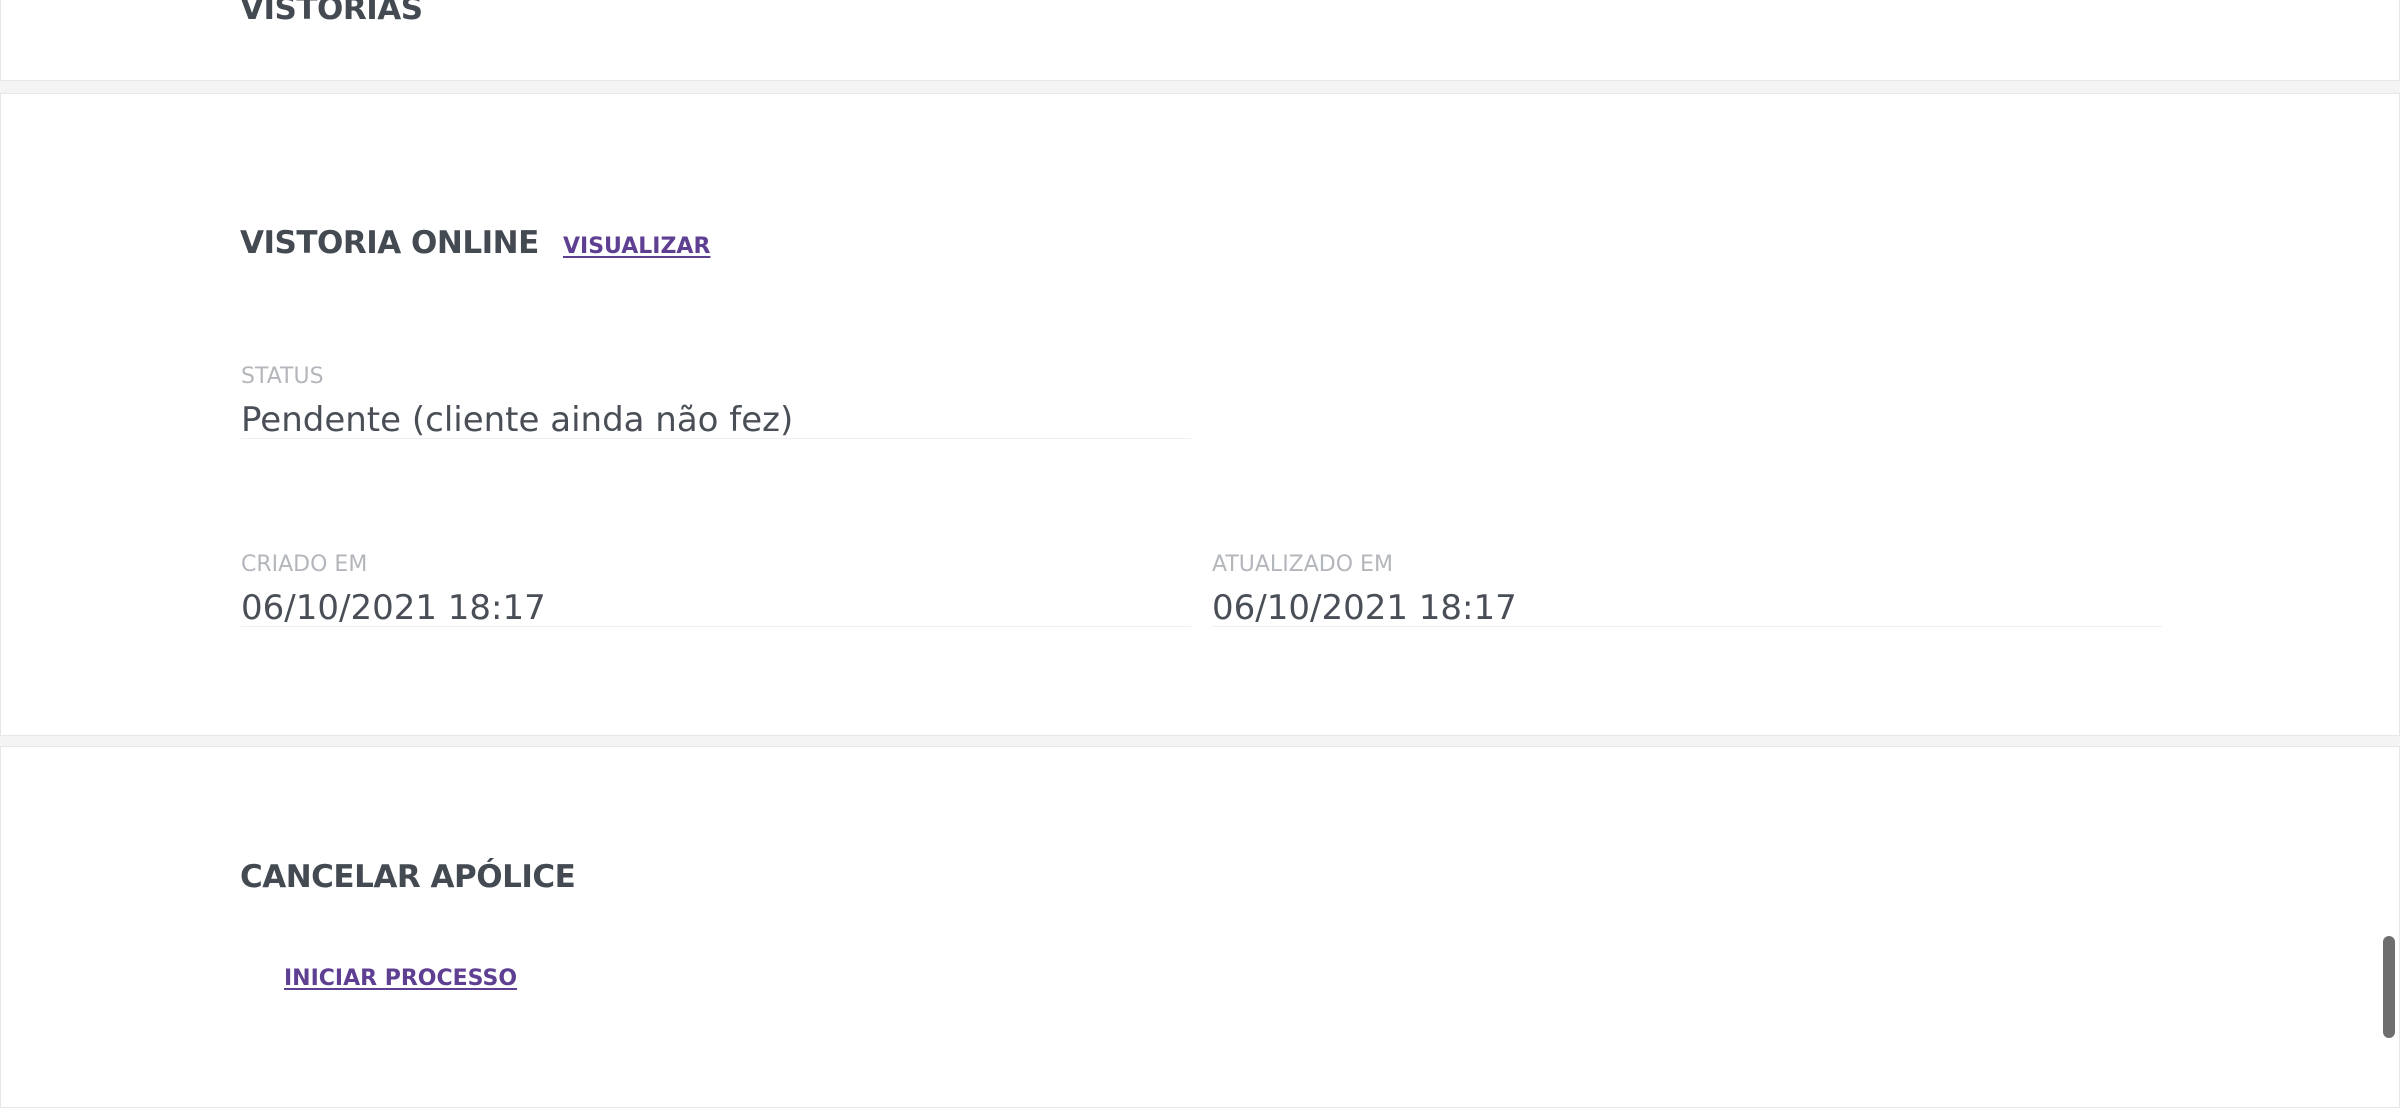 This screenshot has width=2400, height=1108. What do you see at coordinates (282, 376) in the screenshot?
I see `status-label: STATUS` at bounding box center [282, 376].